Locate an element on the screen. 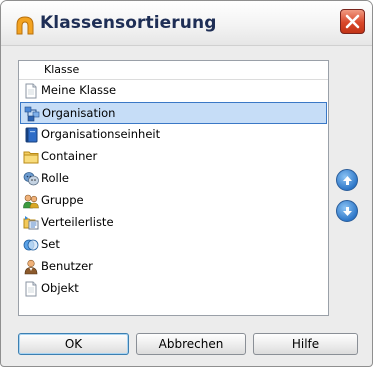  list-item: Gruppe is located at coordinates (173, 201).